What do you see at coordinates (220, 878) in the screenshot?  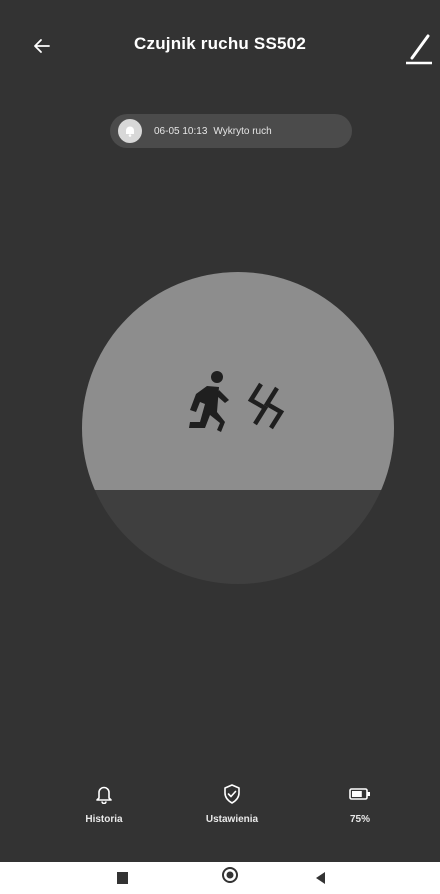 I see `system-navigation-bar` at bounding box center [220, 878].